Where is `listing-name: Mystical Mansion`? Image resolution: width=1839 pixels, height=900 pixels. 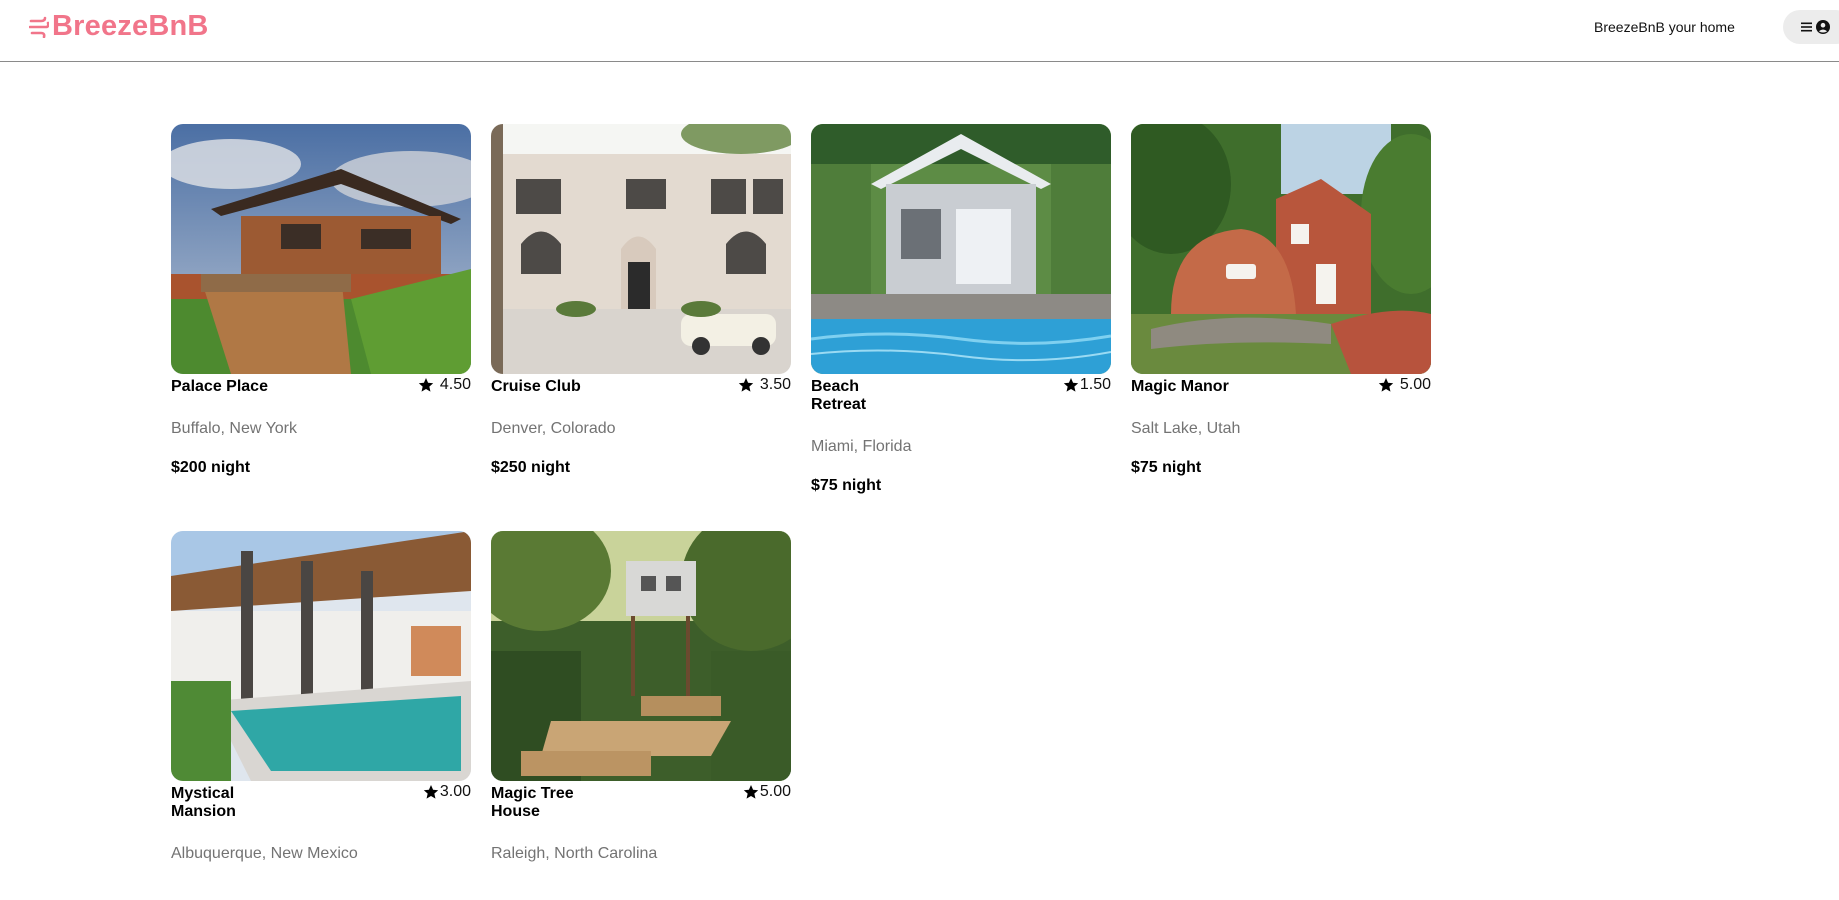 listing-name: Mystical Mansion is located at coordinates (203, 802).